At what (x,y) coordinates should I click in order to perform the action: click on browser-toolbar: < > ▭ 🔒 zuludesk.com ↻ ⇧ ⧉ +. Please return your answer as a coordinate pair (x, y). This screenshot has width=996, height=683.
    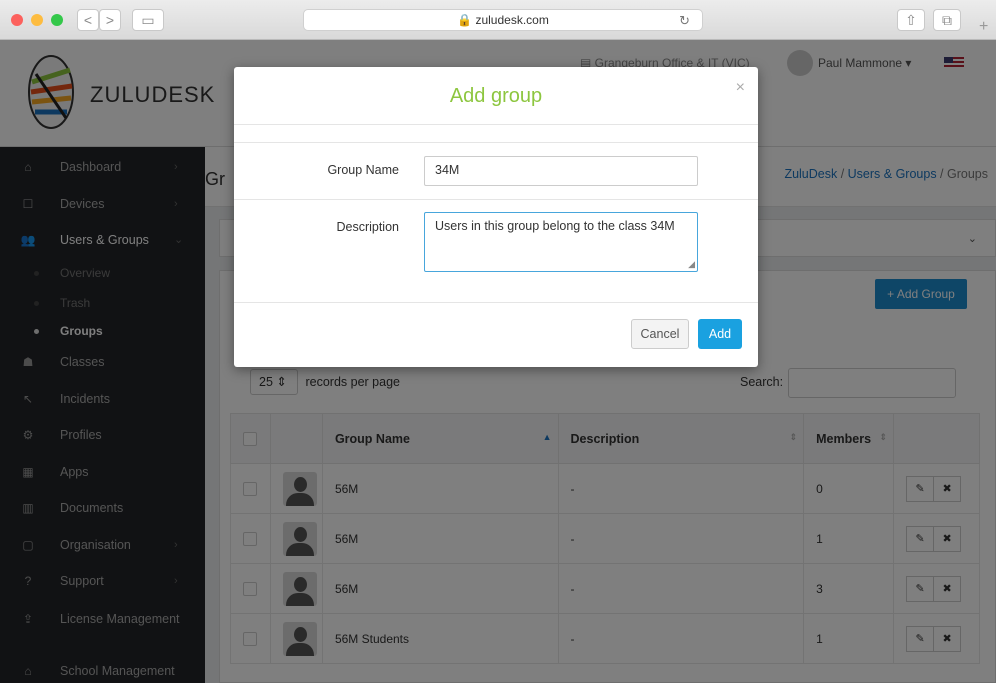
    Looking at the image, I should click on (498, 20).